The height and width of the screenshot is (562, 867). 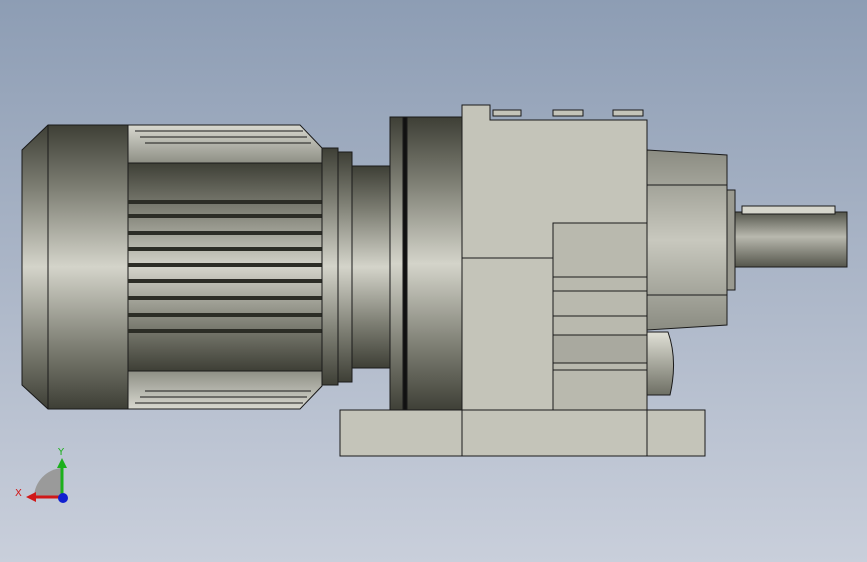 I want to click on gearbox-flange, so click(x=426, y=264).